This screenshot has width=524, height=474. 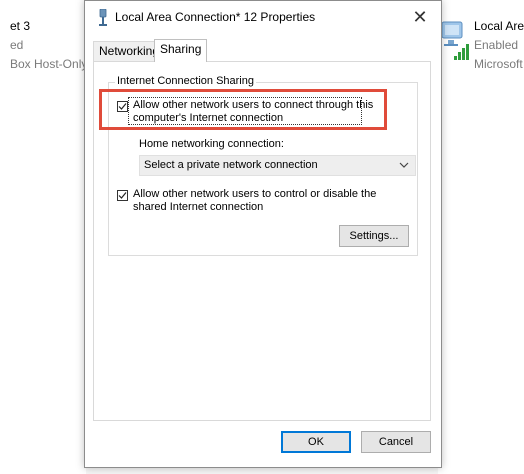 I want to click on allow-control-checkbox, so click(x=122, y=195).